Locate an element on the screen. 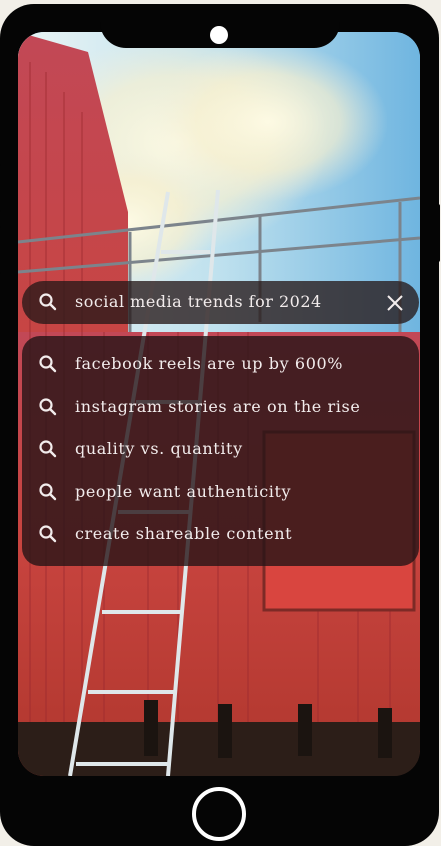 Image resolution: width=441 pixels, height=846 pixels. suggestion-label: quality vs. quantity is located at coordinates (159, 448).